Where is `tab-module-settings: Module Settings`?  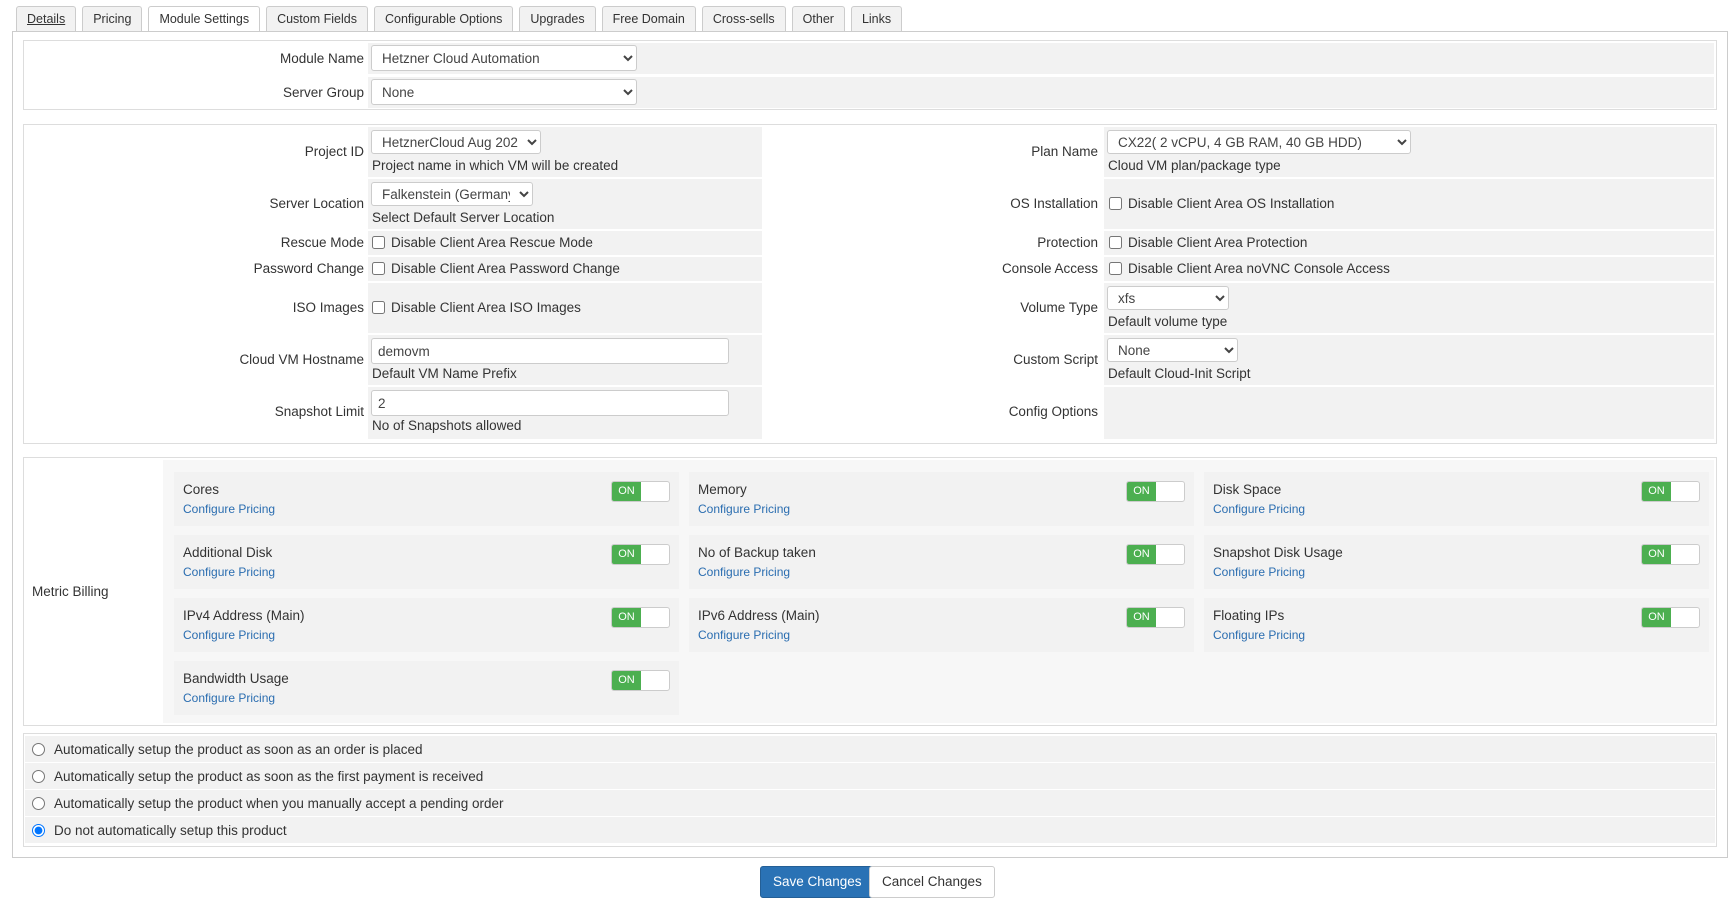 tab-module-settings: Module Settings is located at coordinates (204, 19).